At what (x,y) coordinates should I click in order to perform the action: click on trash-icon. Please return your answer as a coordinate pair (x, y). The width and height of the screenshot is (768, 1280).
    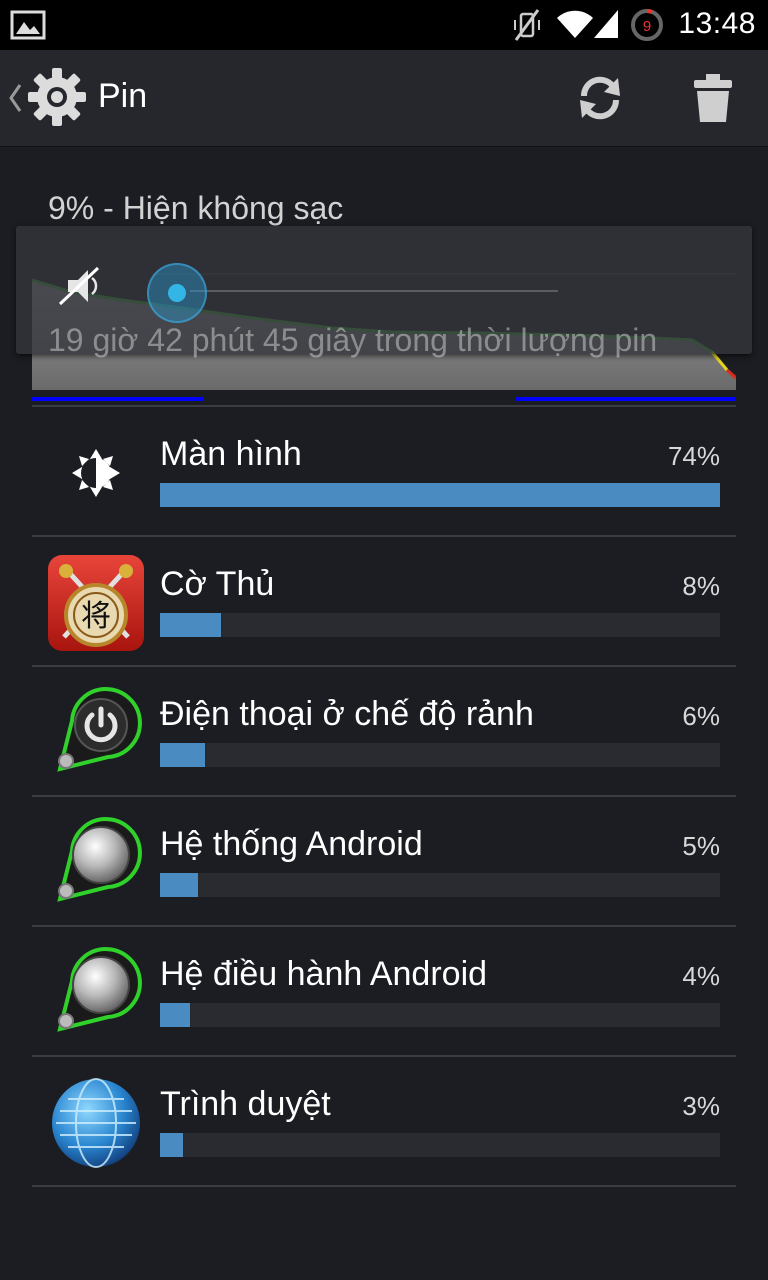
    Looking at the image, I should click on (713, 98).